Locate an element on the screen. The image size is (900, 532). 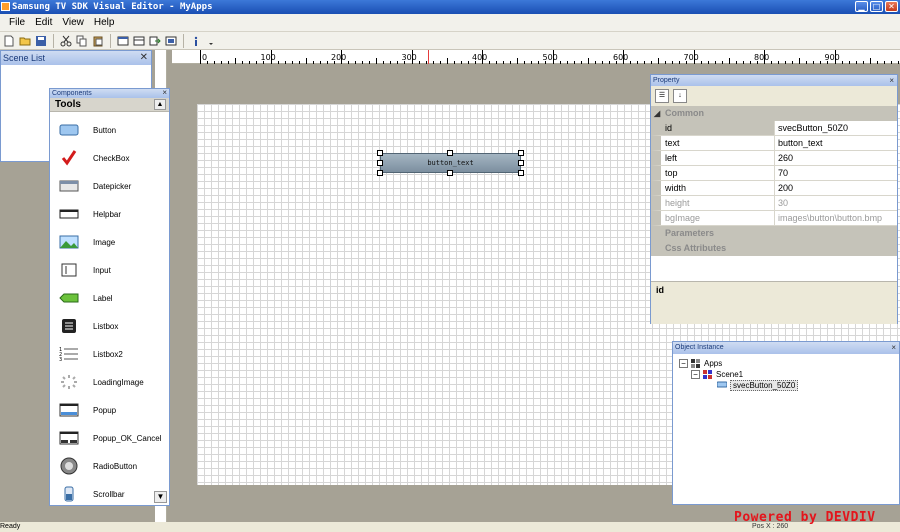
new-file-icon is located at coordinates (9, 41).